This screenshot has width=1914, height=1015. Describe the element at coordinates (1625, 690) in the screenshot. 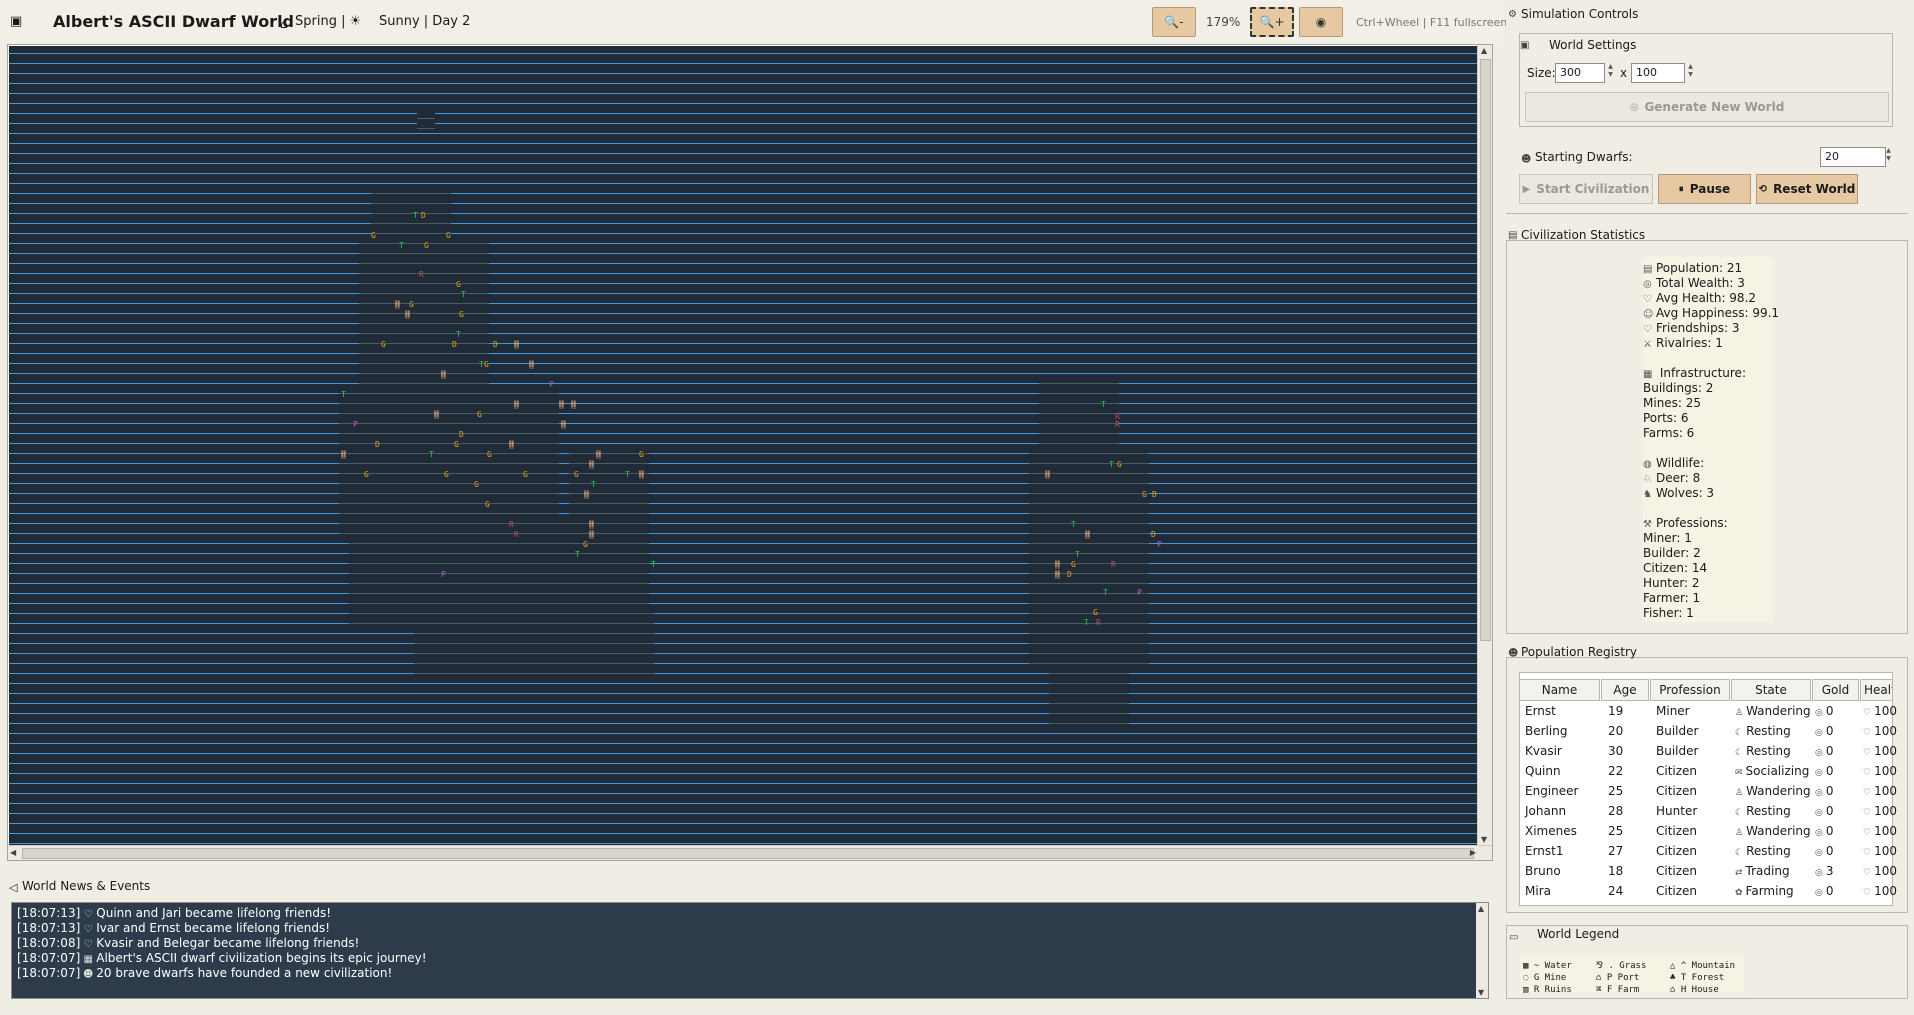

I see `col-header-age: Age` at that location.